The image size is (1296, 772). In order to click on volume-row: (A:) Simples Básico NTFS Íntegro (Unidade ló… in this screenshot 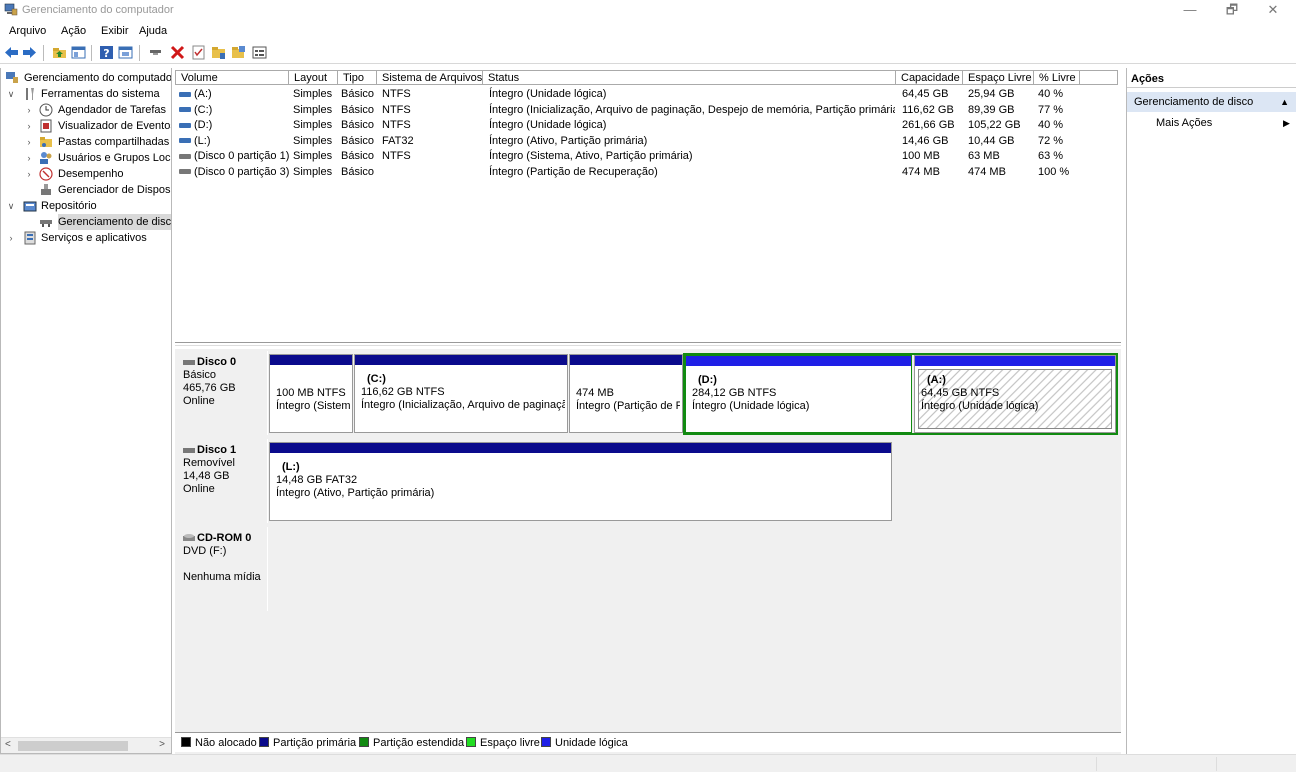, I will do `click(648, 94)`.